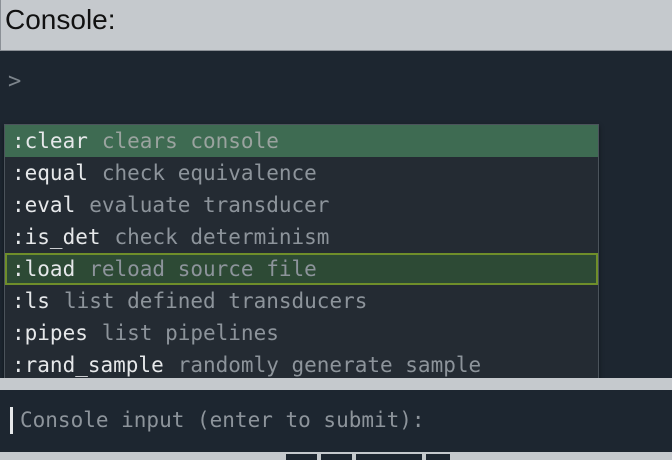 Image resolution: width=672 pixels, height=460 pixels. I want to click on console-header: Console:, so click(336, 25).